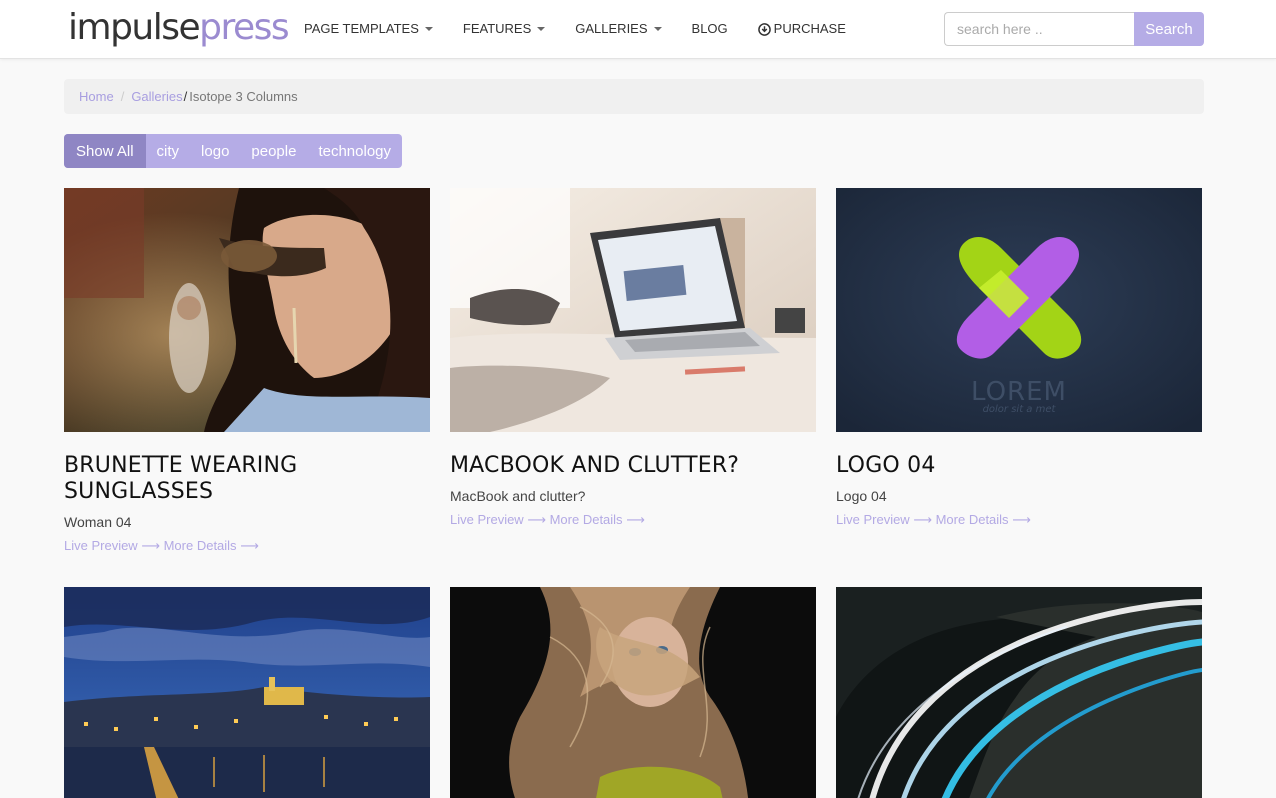 This screenshot has height=798, width=1276. Describe the element at coordinates (156, 96) in the screenshot. I see `breadcrumb-galleries: Galleries` at that location.